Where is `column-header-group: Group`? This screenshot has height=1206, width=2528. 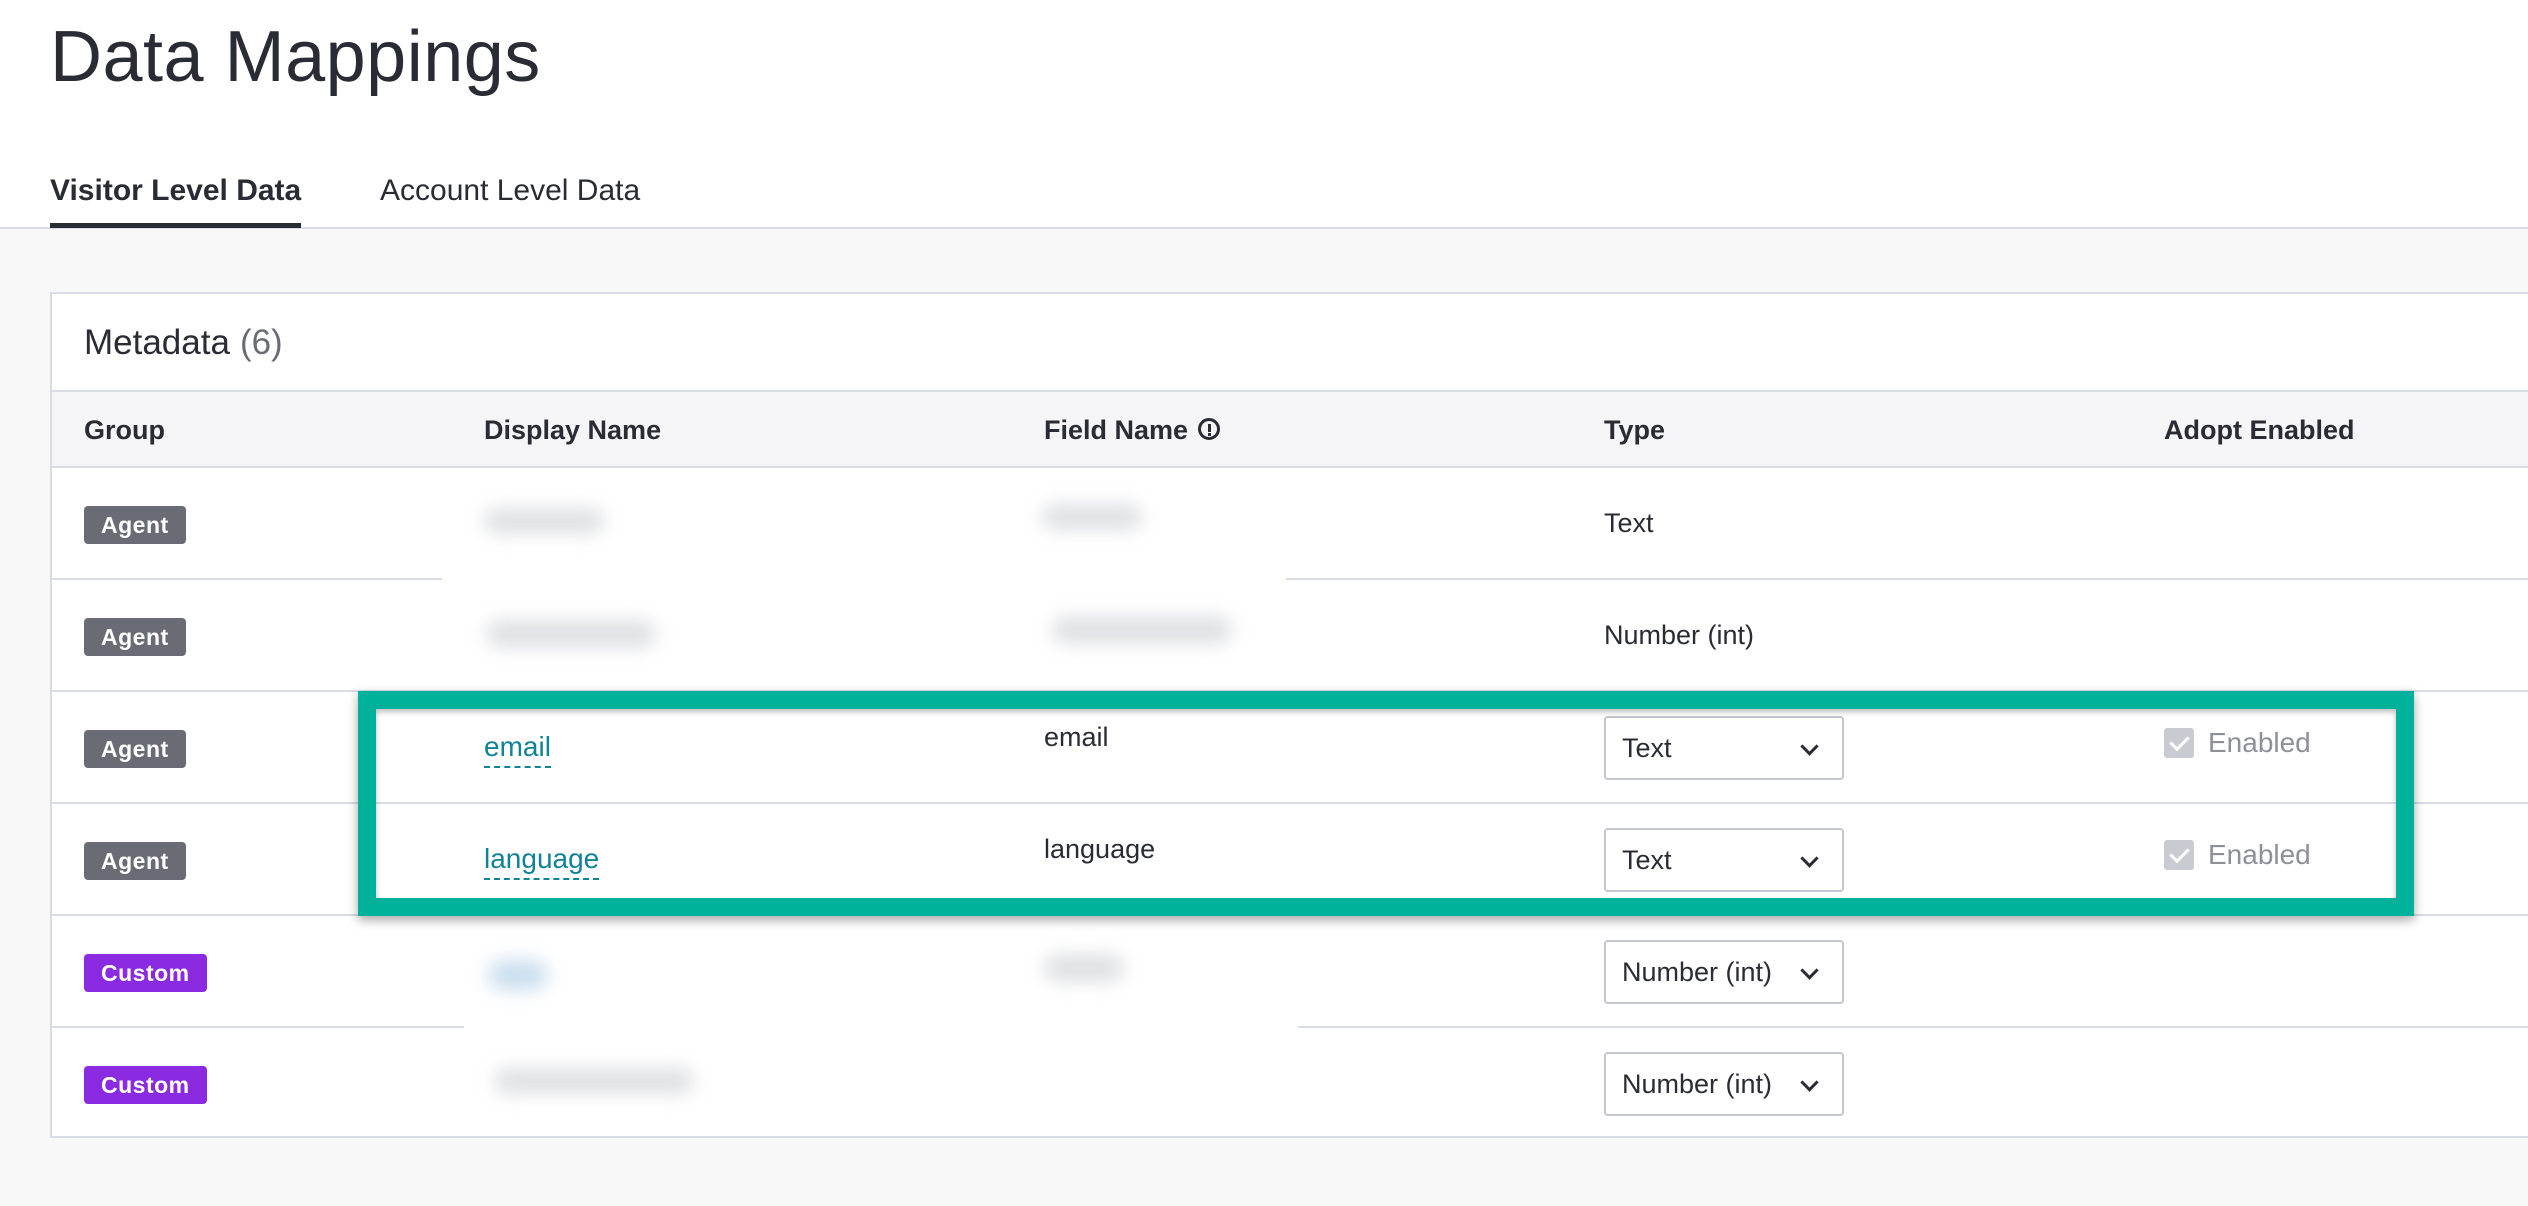 column-header-group: Group is located at coordinates (124, 430).